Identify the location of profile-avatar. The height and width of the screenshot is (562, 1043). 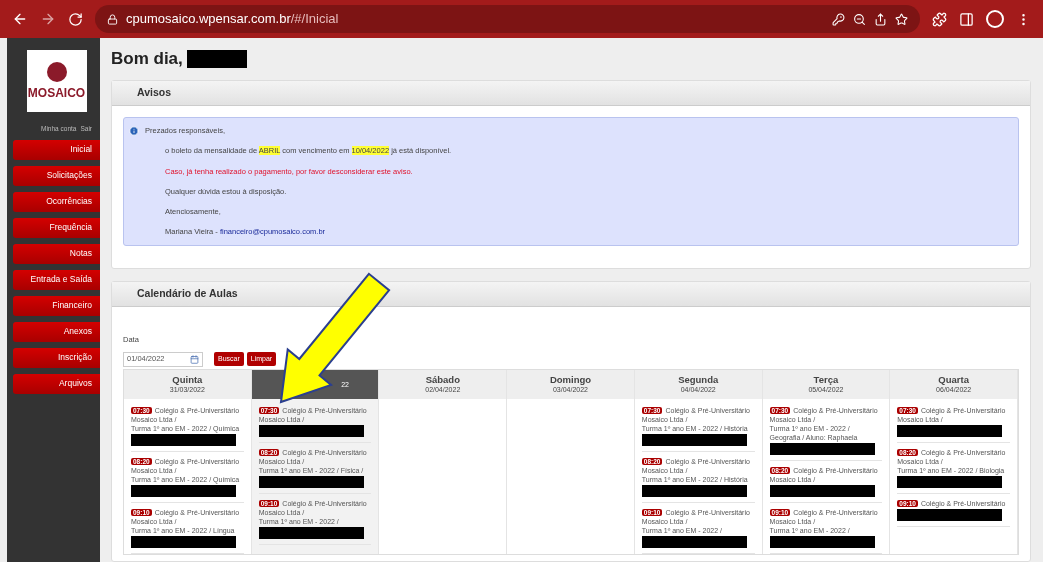
(995, 19).